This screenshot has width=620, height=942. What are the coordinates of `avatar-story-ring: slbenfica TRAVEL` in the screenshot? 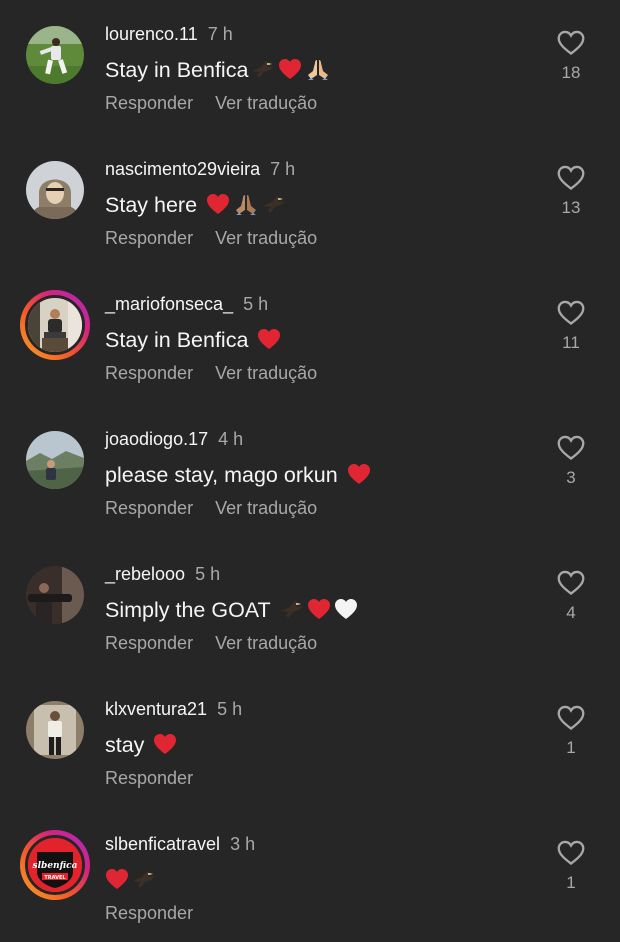 It's located at (55, 865).